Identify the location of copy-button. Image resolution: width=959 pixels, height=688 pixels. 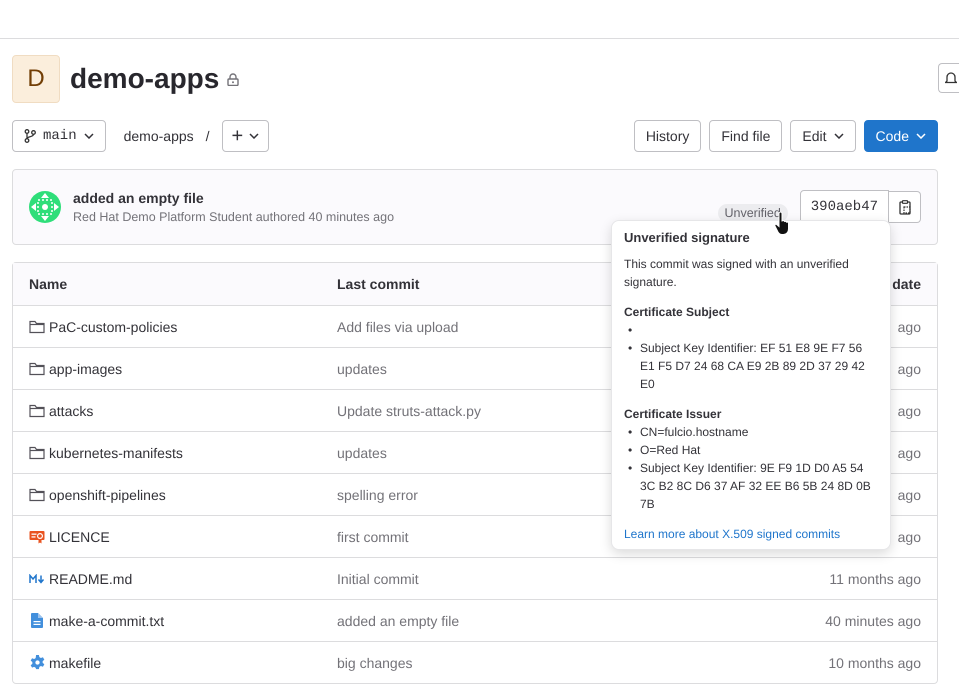
(905, 207).